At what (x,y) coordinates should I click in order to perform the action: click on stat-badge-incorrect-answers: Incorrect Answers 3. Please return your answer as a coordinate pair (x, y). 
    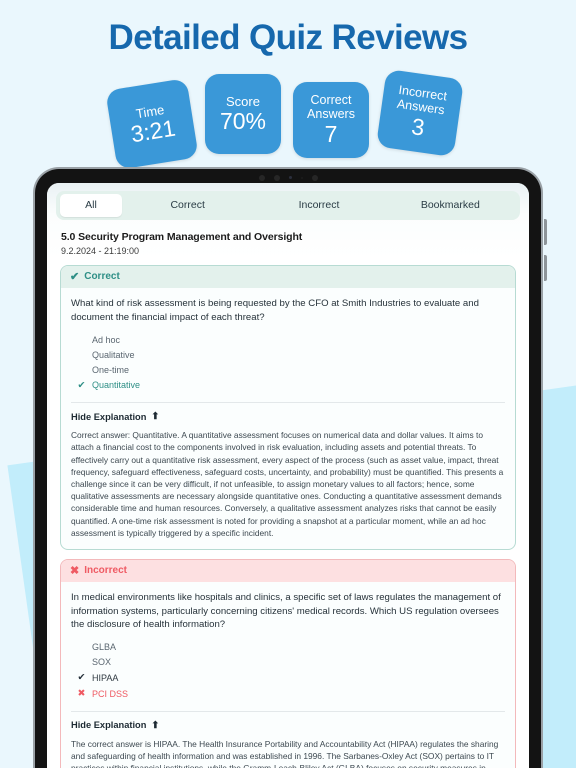
    Looking at the image, I should click on (420, 113).